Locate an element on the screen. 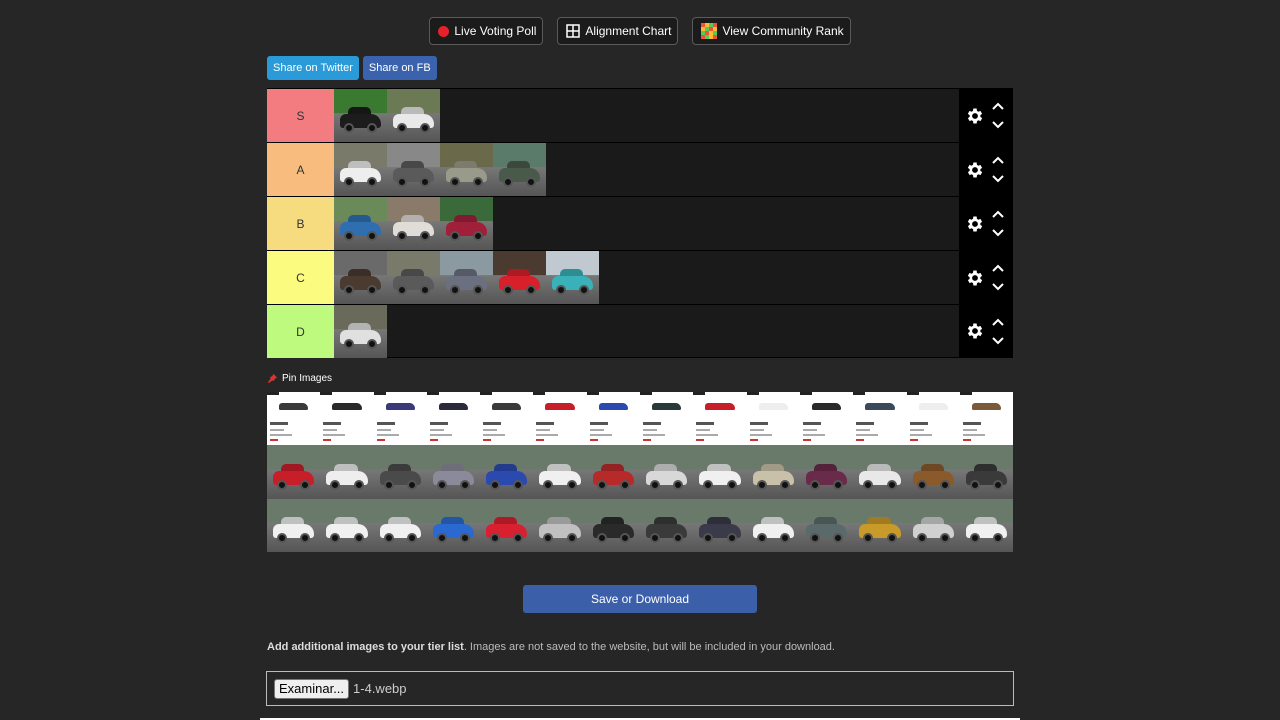  file-upload-input: Examinar... 1-4.webp is located at coordinates (640, 688).